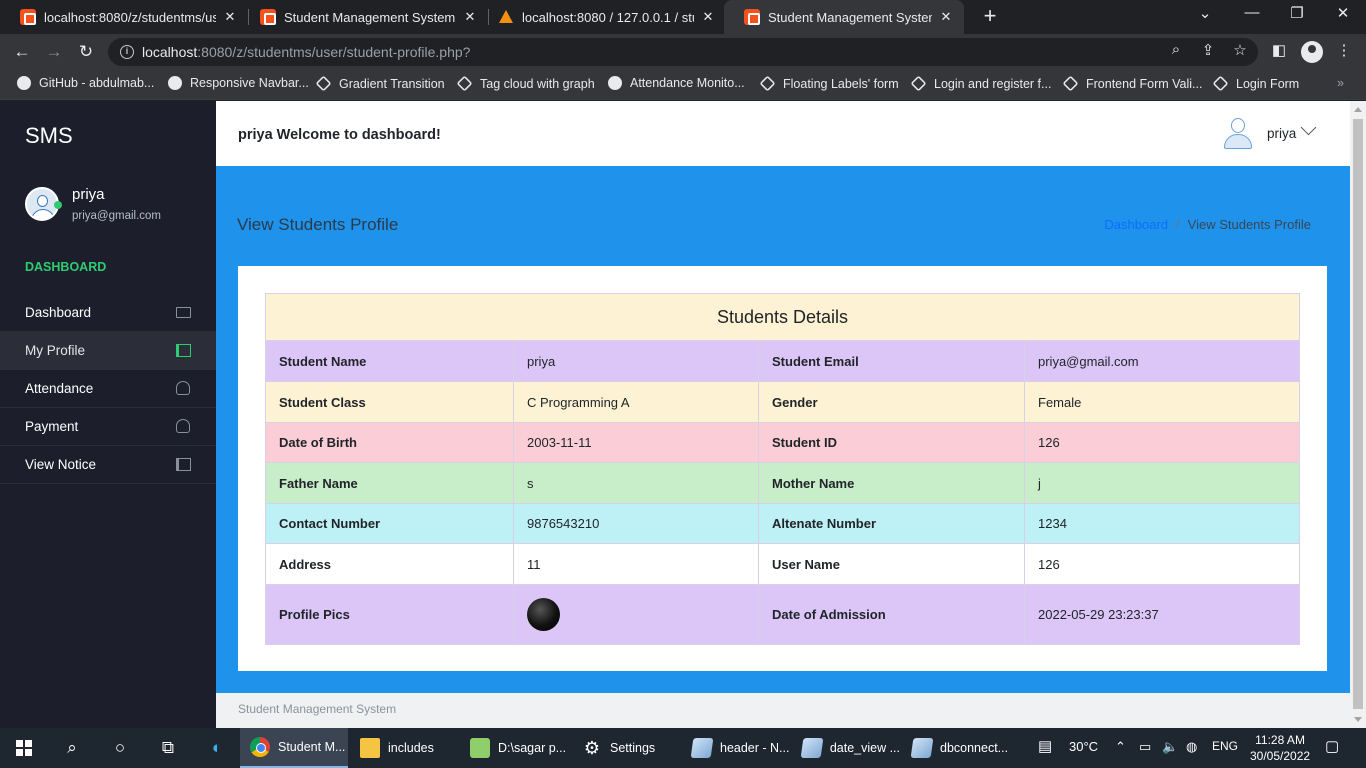  I want to click on sidebar-item-label: Payment, so click(52, 426).